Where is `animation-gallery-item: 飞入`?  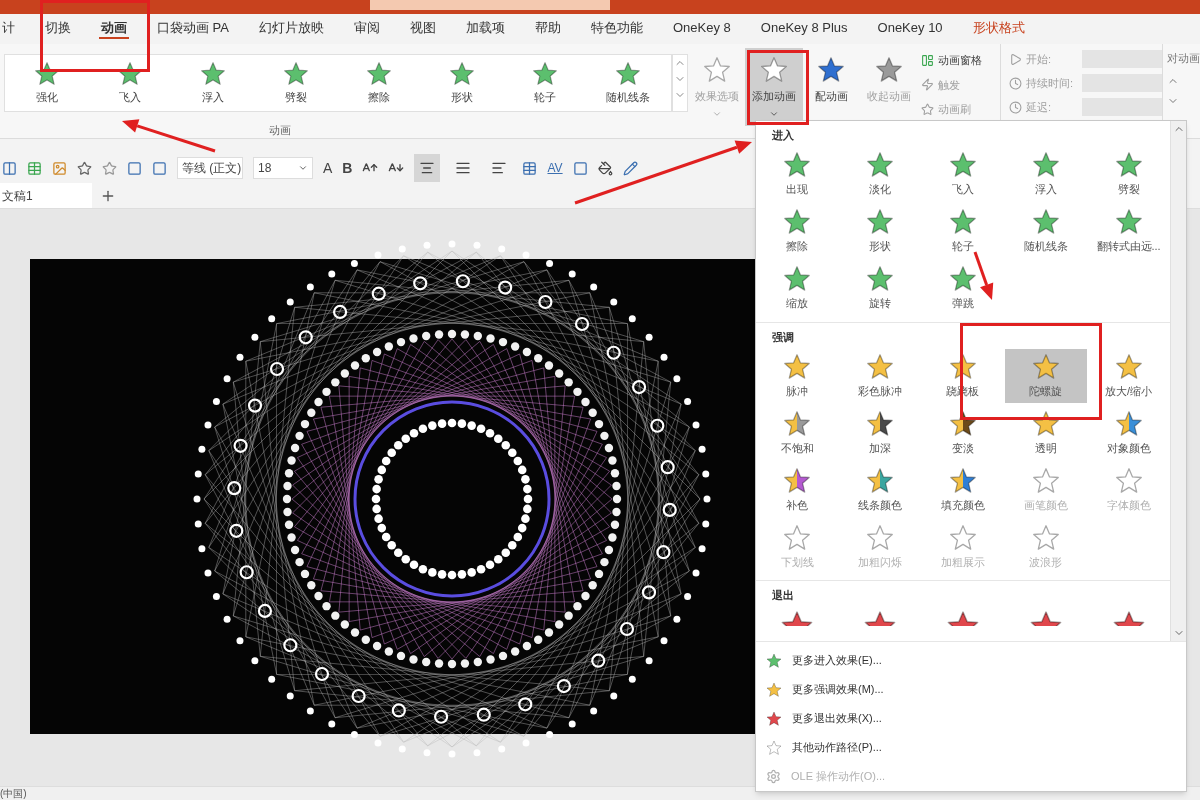
animation-gallery-item: 飞入 is located at coordinates (129, 83).